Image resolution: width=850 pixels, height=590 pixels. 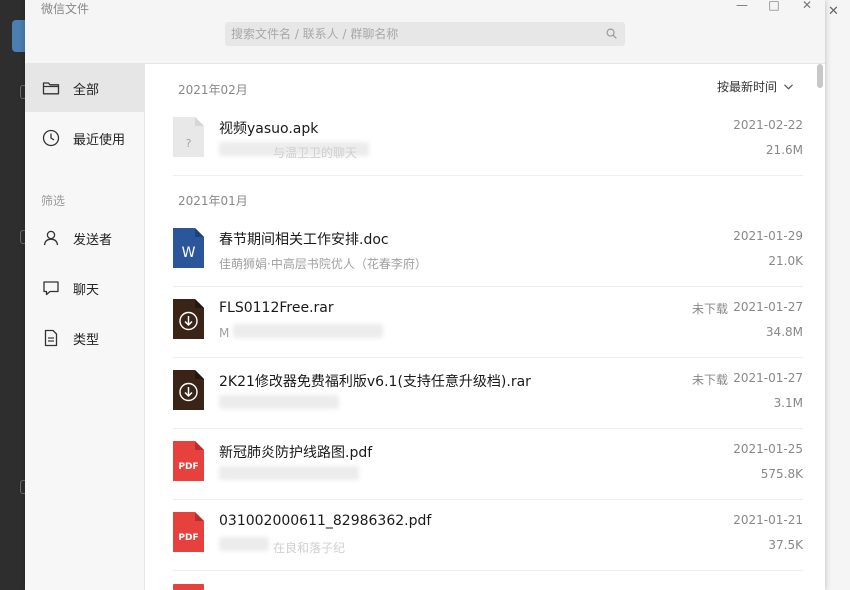 I want to click on background-app-right, so click(x=837, y=295).